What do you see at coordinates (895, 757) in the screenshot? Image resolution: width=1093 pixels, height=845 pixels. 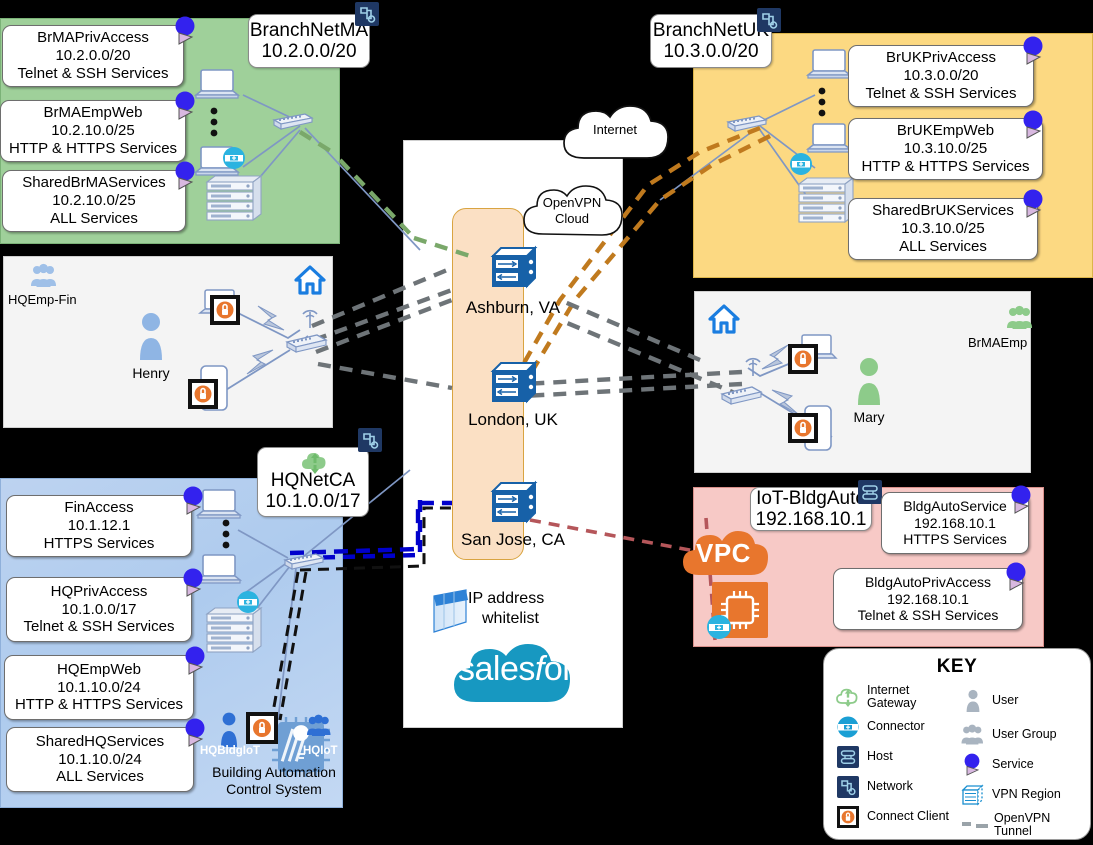 I see `key-item-host: Host` at bounding box center [895, 757].